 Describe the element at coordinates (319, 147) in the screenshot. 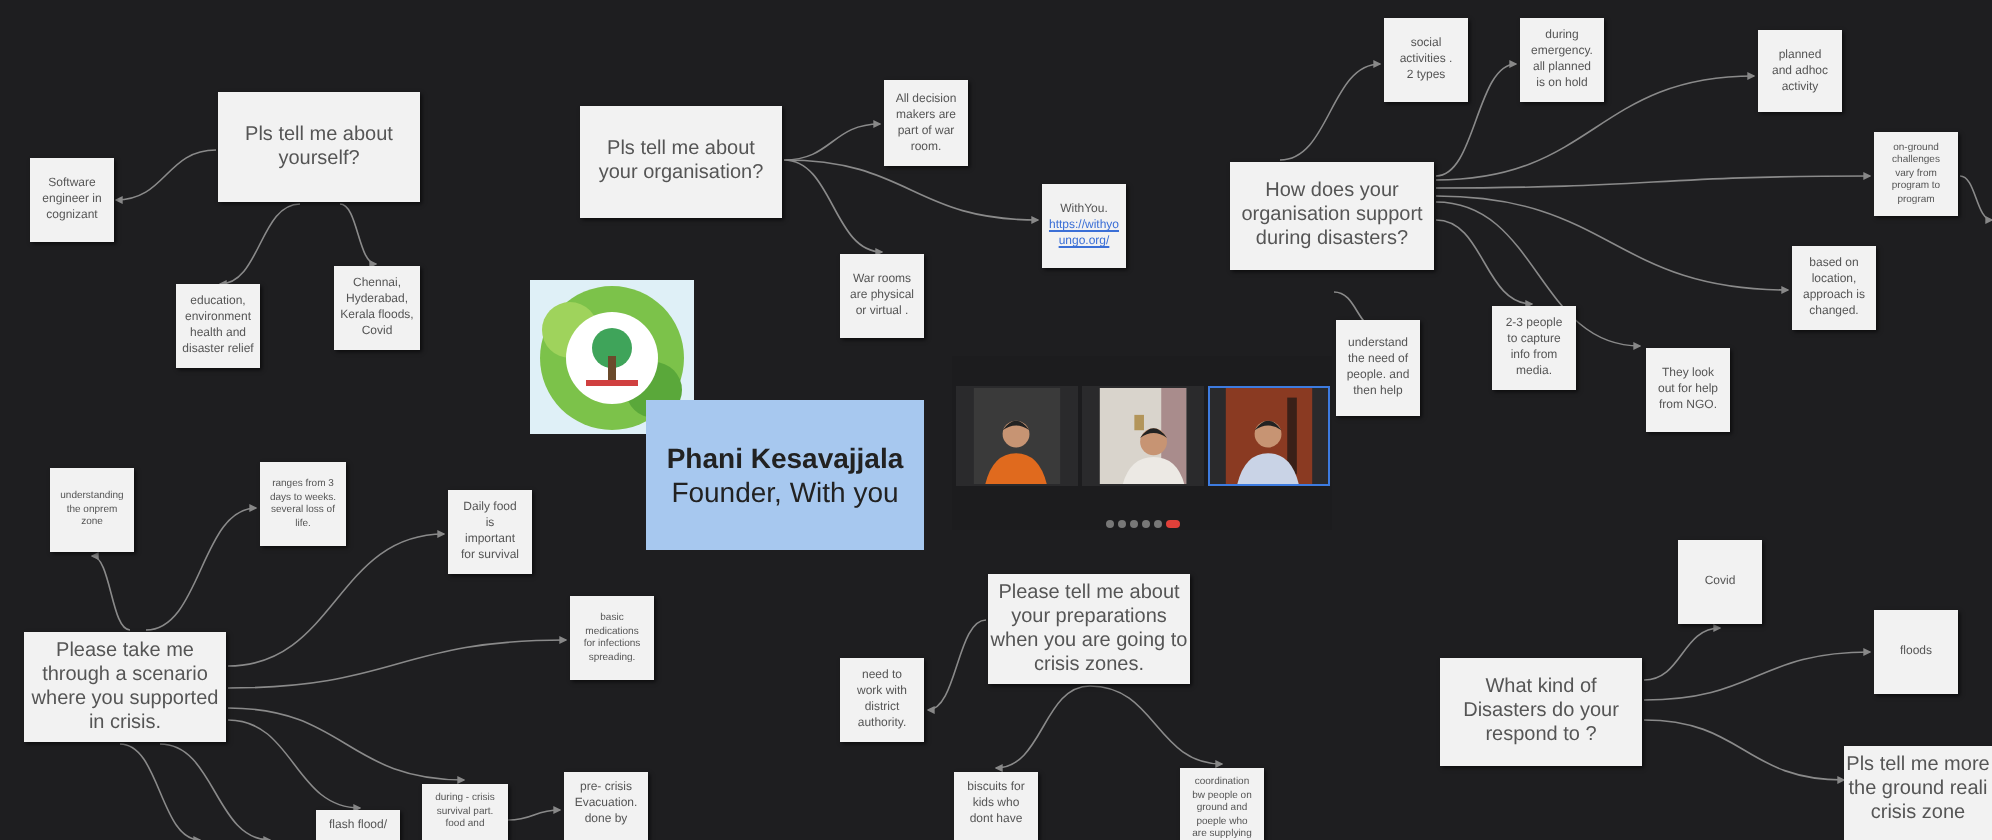

I see `sticky-note: Pls tell me about yourself?` at that location.